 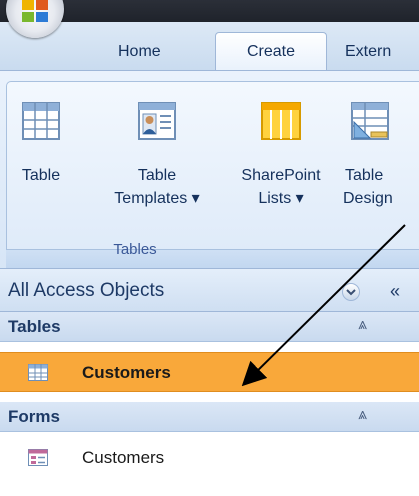 What do you see at coordinates (378, 149) in the screenshot?
I see `table-design-button: Table Design` at bounding box center [378, 149].